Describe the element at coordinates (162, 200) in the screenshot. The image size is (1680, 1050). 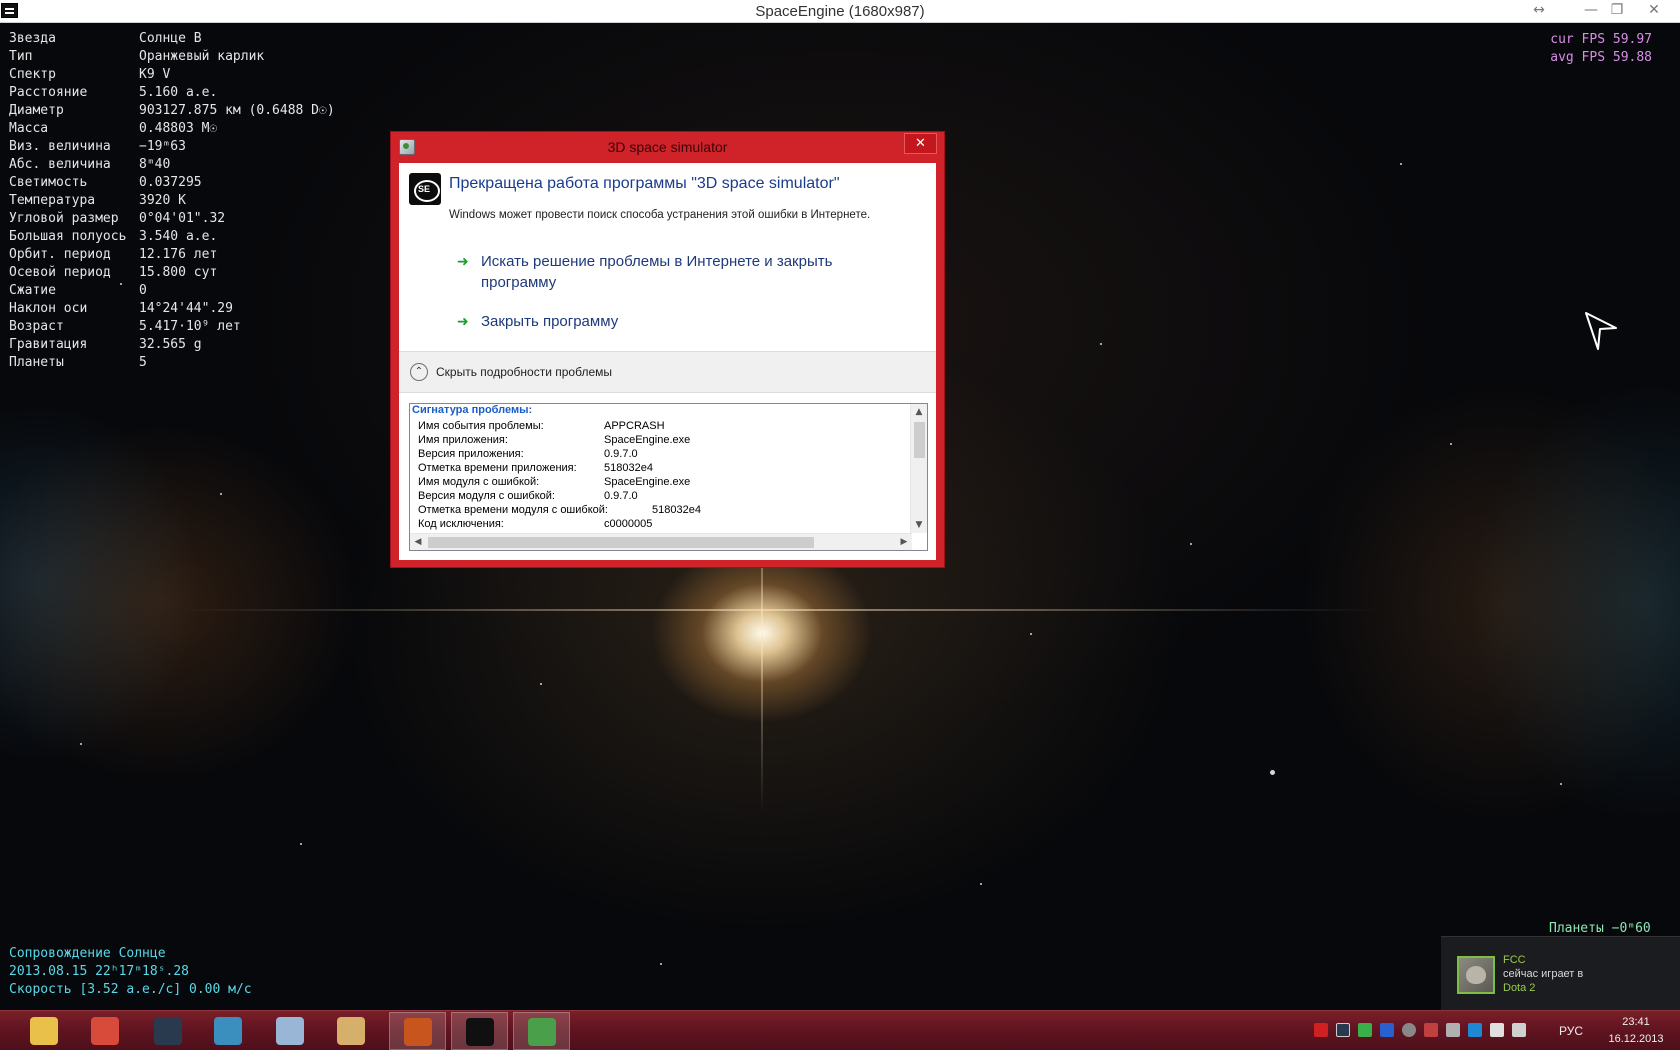
I see `star-info-value: 3920 K` at that location.